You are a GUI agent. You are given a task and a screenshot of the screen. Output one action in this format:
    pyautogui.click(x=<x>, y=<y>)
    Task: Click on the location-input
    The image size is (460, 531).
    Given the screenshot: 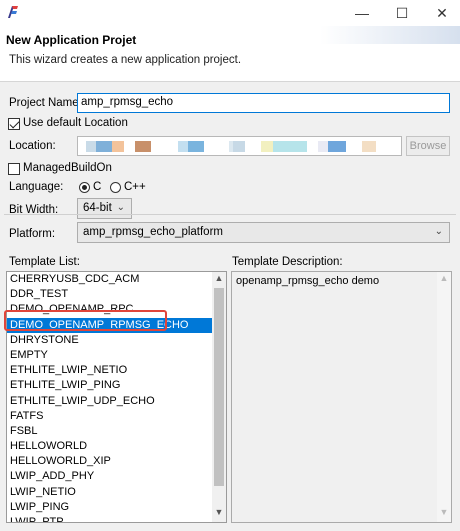 What is the action you would take?
    pyautogui.click(x=239, y=146)
    